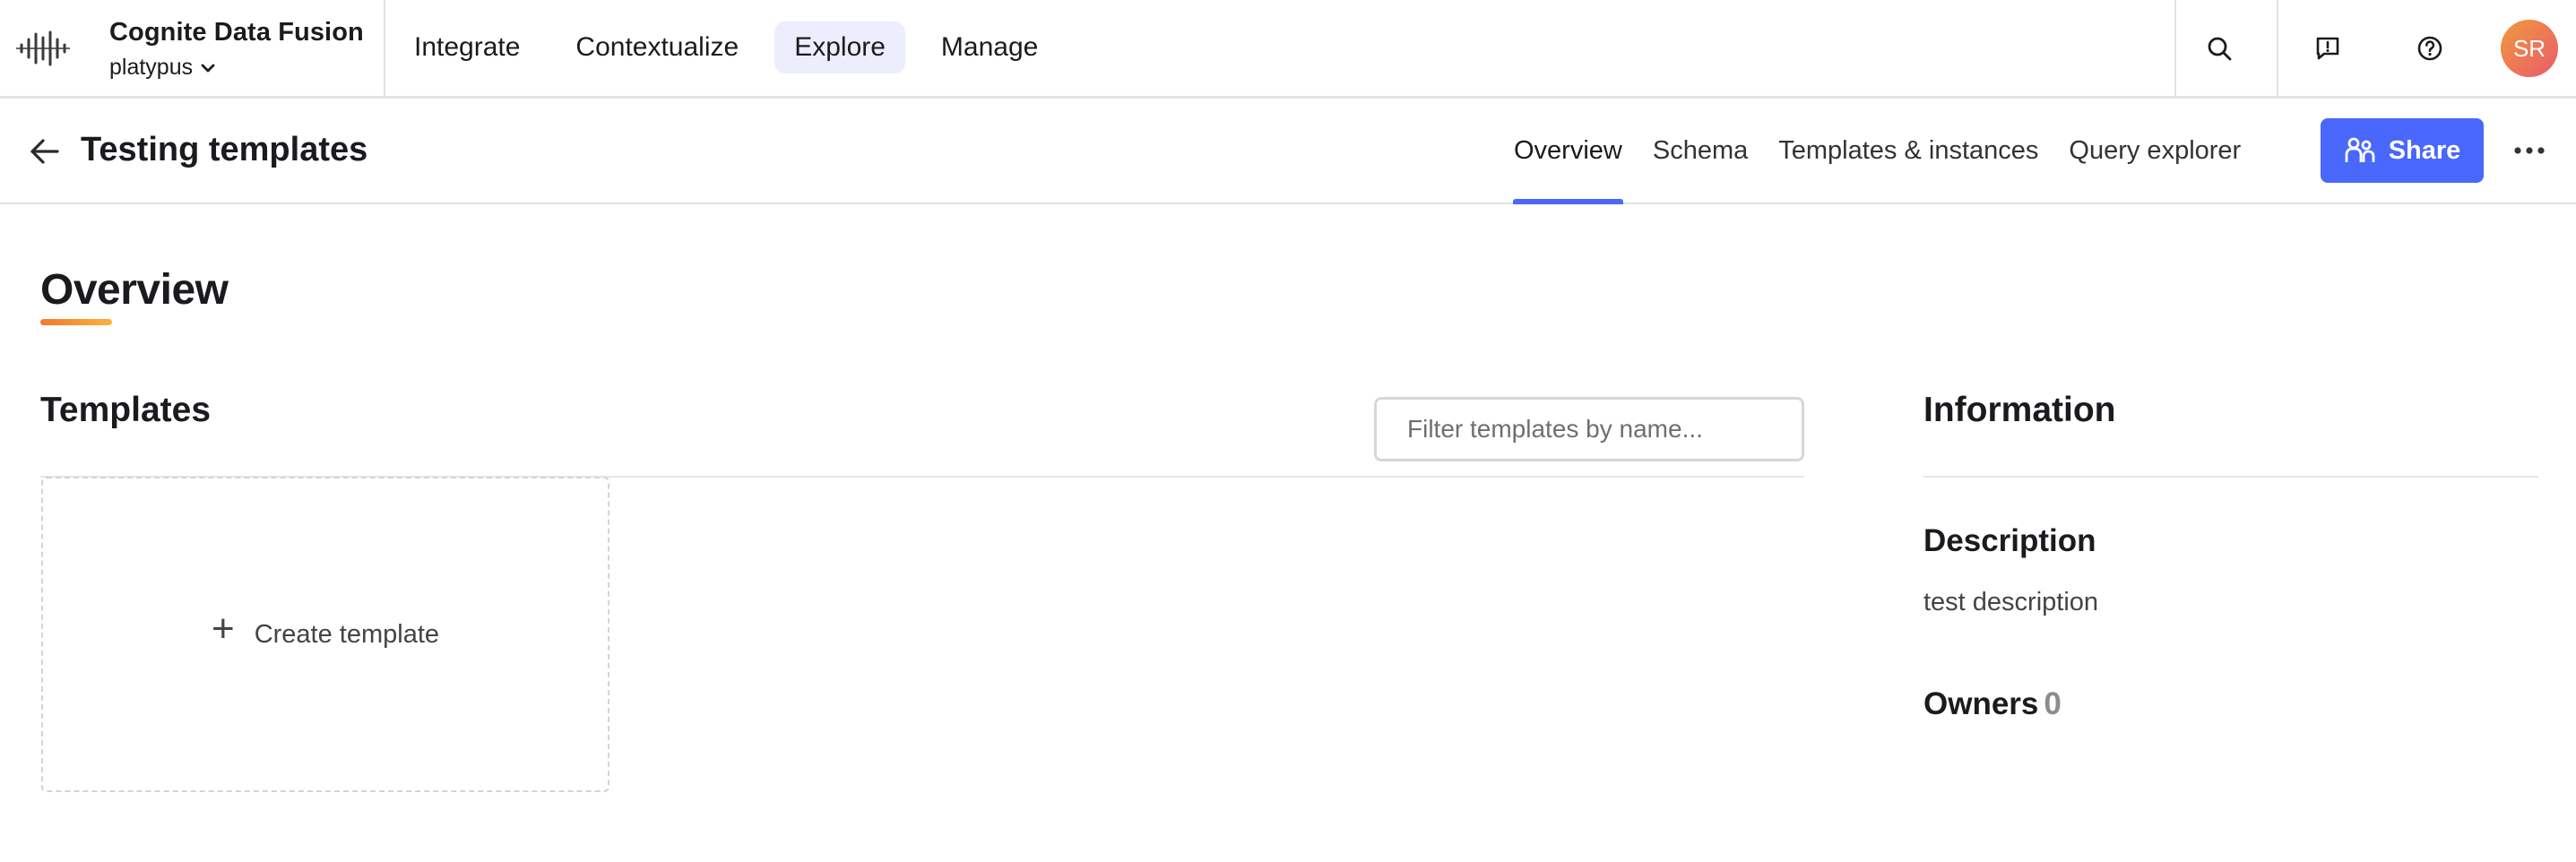 Image resolution: width=2576 pixels, height=862 pixels. Describe the element at coordinates (1700, 151) in the screenshot. I see `tab-schema: Schema` at that location.